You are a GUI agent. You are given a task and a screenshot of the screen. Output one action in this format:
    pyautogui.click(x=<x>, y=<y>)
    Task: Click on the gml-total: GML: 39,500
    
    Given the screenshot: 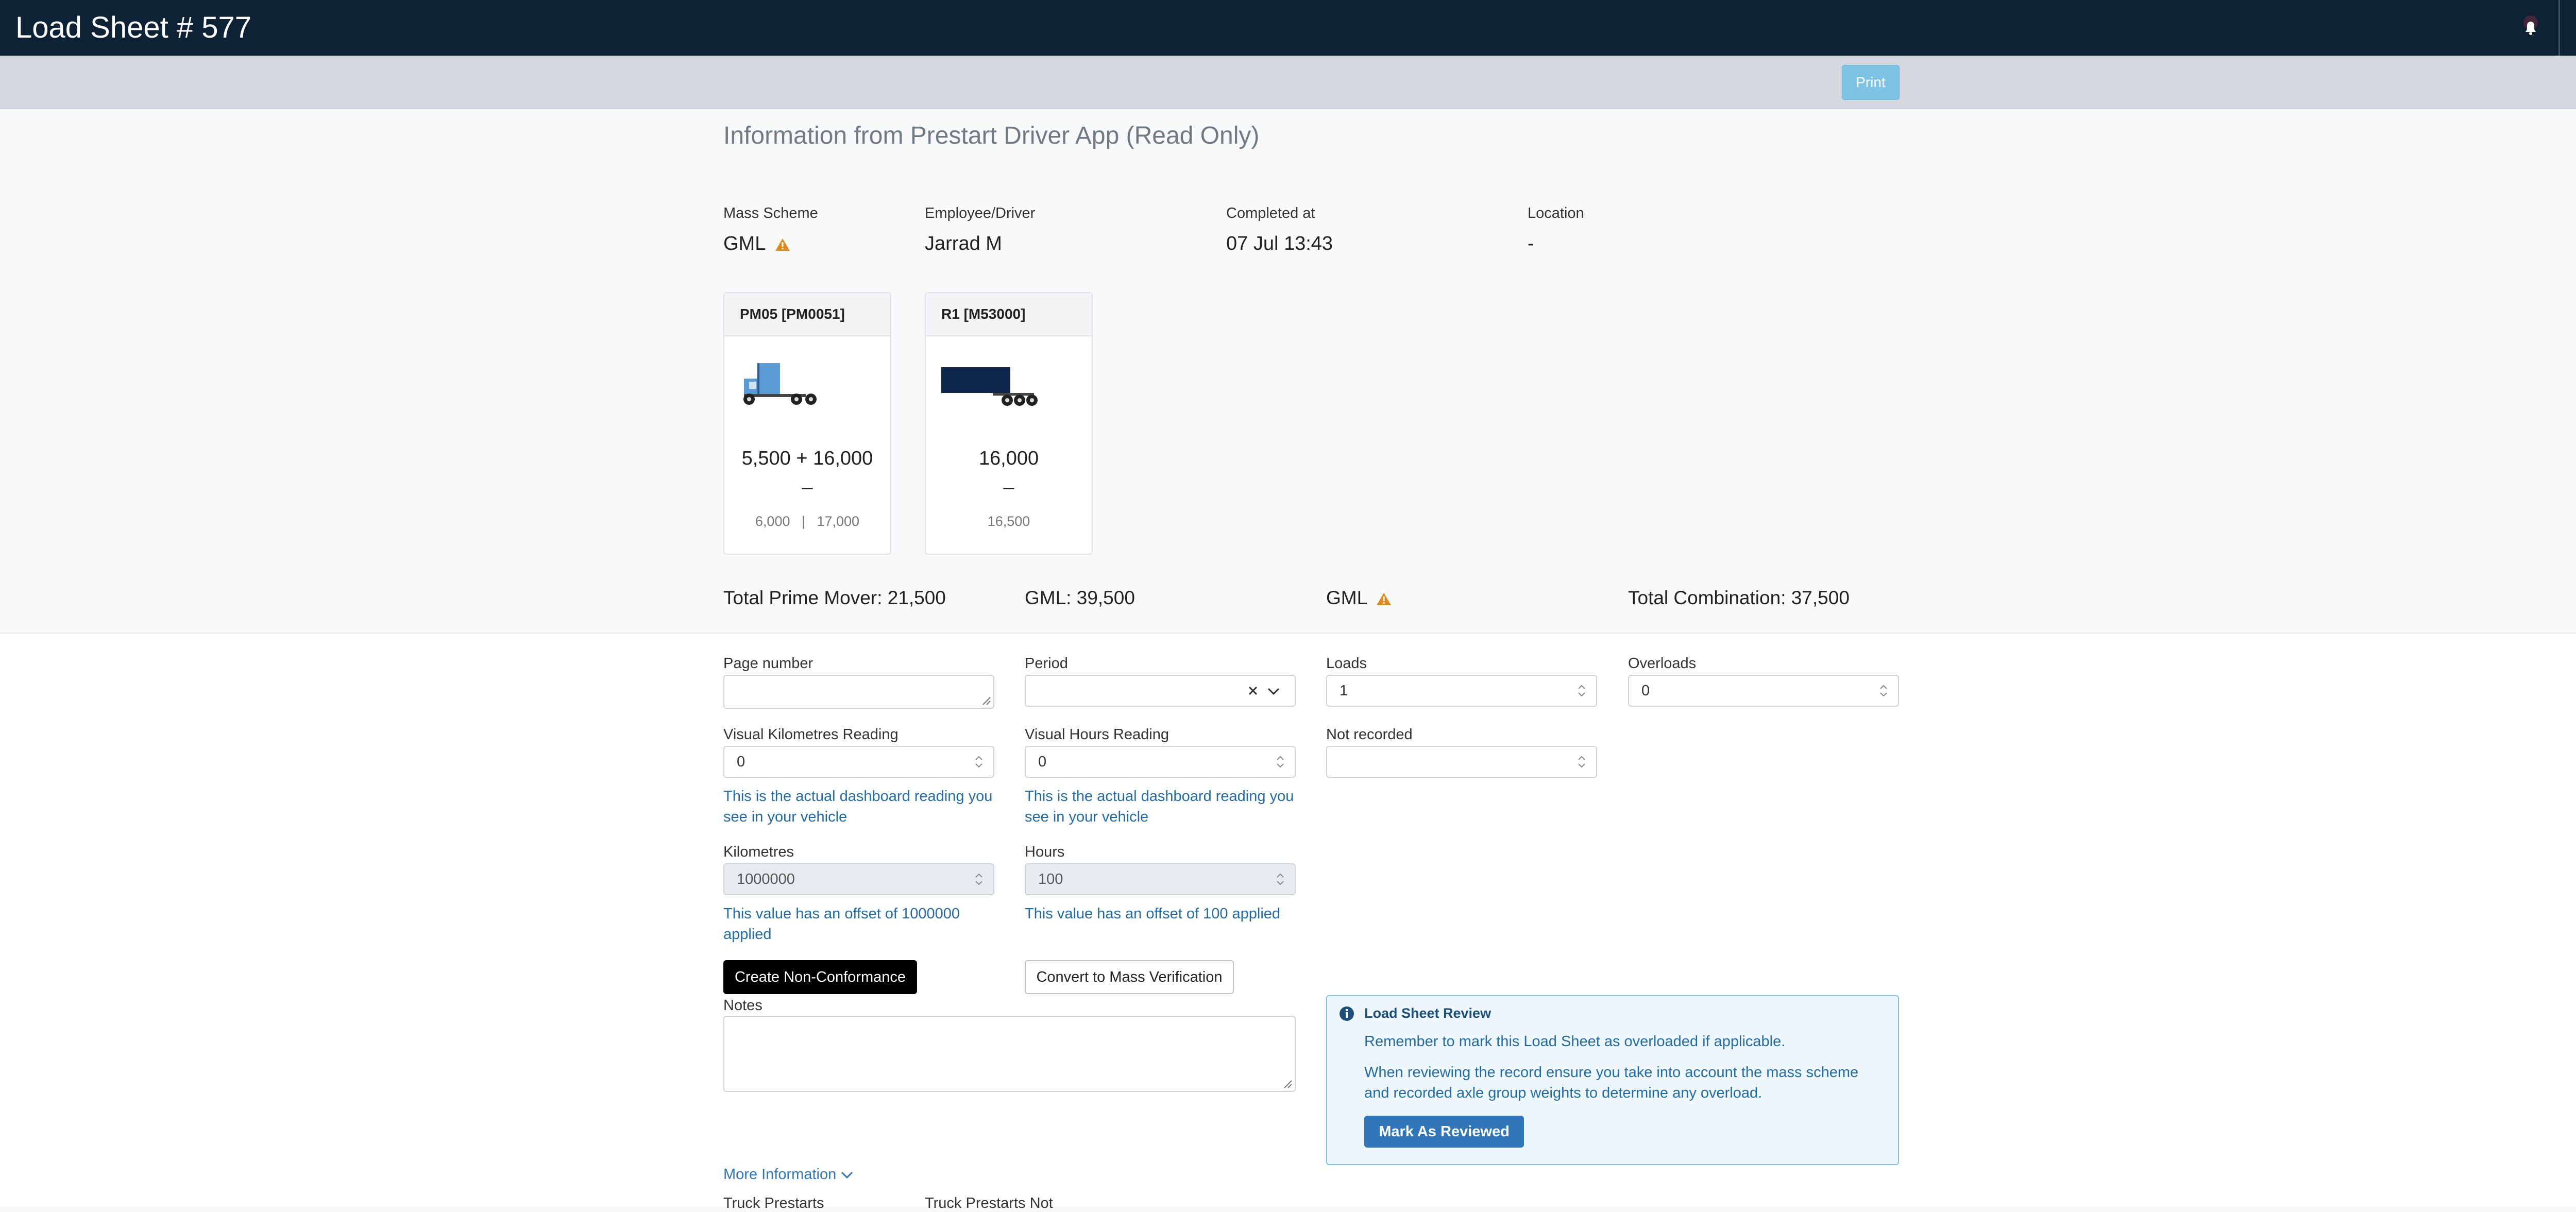 What is the action you would take?
    pyautogui.click(x=1080, y=597)
    